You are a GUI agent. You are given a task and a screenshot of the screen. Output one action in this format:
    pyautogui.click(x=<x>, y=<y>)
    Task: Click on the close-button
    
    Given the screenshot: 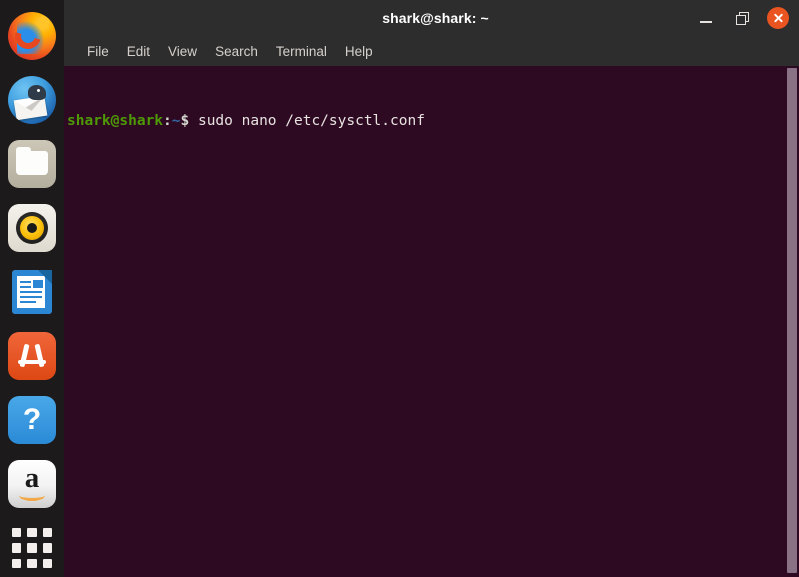 What is the action you would take?
    pyautogui.click(x=778, y=18)
    